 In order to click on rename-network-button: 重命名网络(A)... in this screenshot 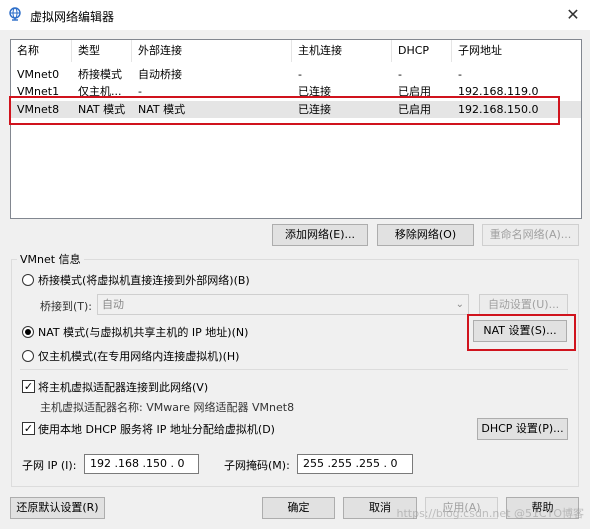, I will do `click(530, 235)`.